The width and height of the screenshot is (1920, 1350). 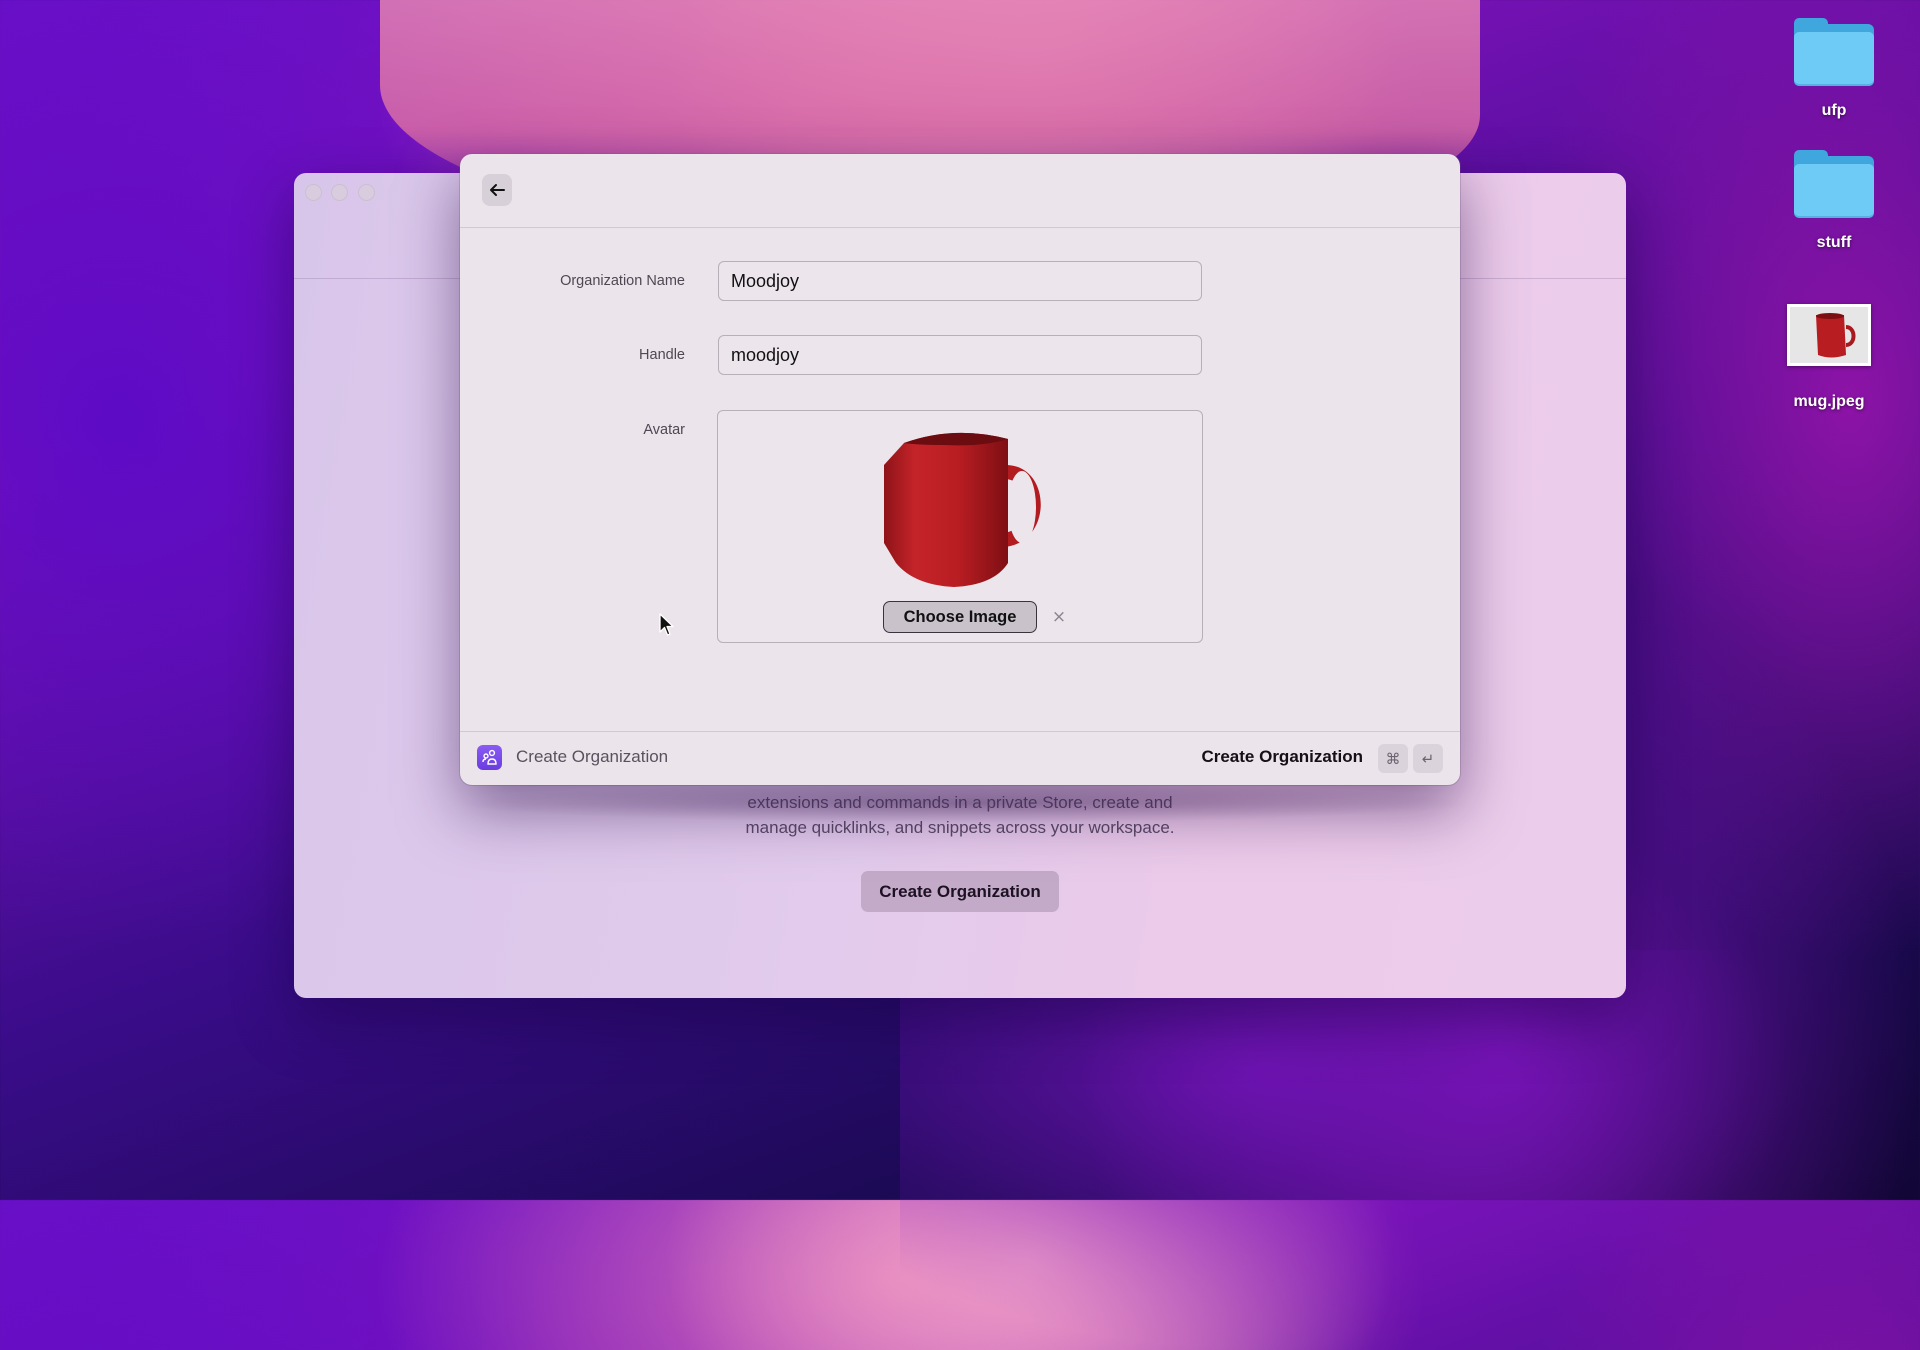 I want to click on choose-image-button: Choose Image, so click(x=960, y=617).